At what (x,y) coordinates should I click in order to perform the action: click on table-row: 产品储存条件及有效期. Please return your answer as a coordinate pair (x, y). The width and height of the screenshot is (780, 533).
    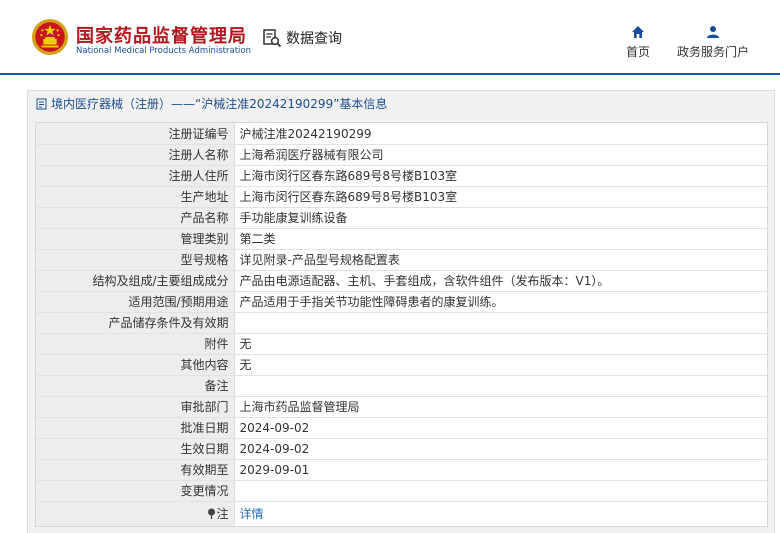
    Looking at the image, I should click on (401, 323).